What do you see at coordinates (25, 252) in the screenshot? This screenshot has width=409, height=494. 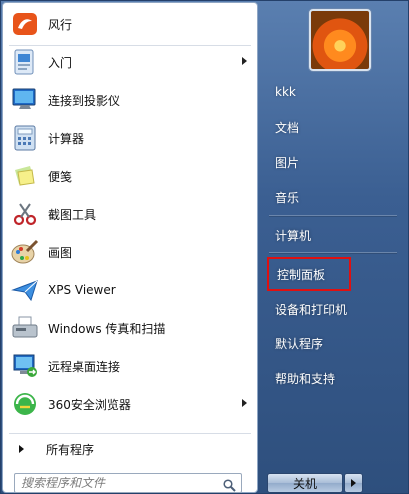 I see `paint-icon` at bounding box center [25, 252].